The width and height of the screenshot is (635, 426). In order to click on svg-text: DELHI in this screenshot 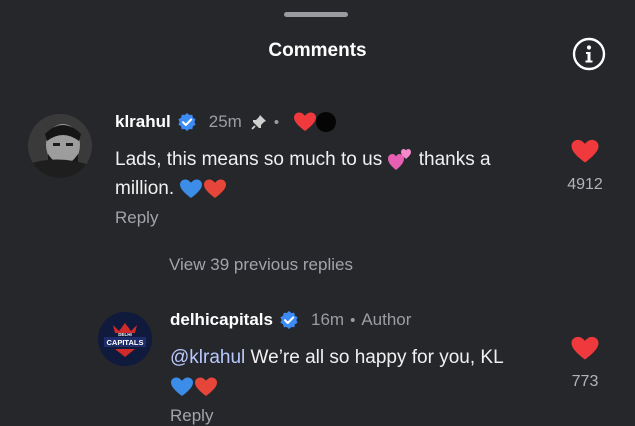, I will do `click(125, 334)`.